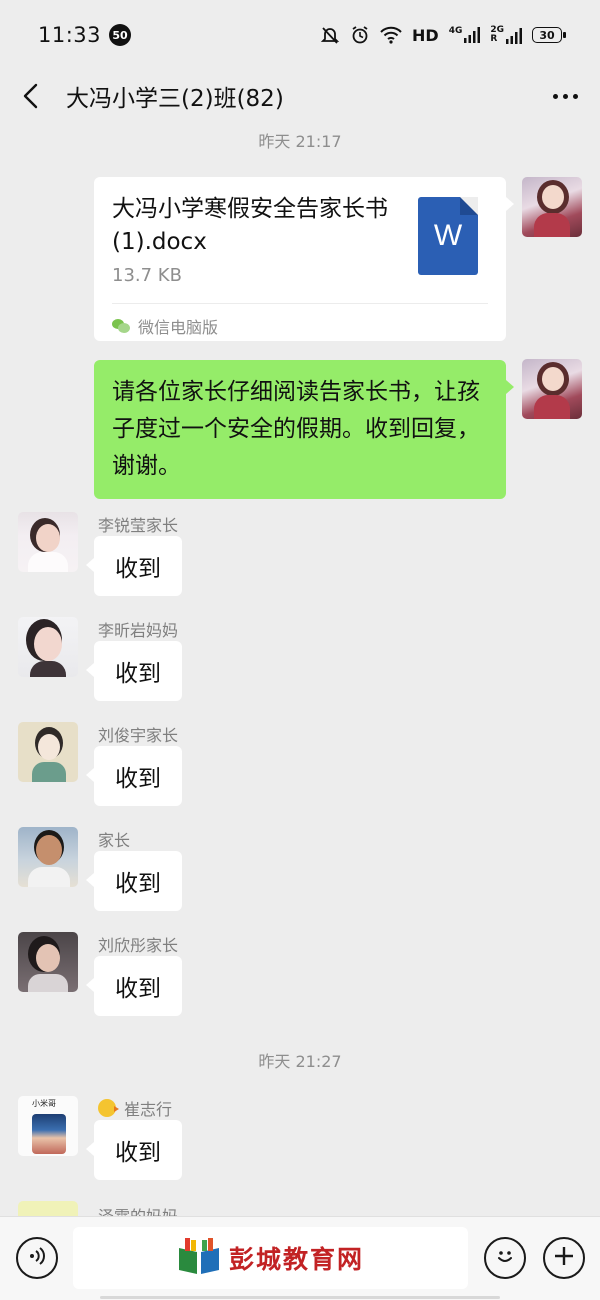  What do you see at coordinates (304, 259) in the screenshot?
I see `file-message-card: 大冯小学寒假安全告家长书(1).docx 13.7 KB W 微信电脑版` at bounding box center [304, 259].